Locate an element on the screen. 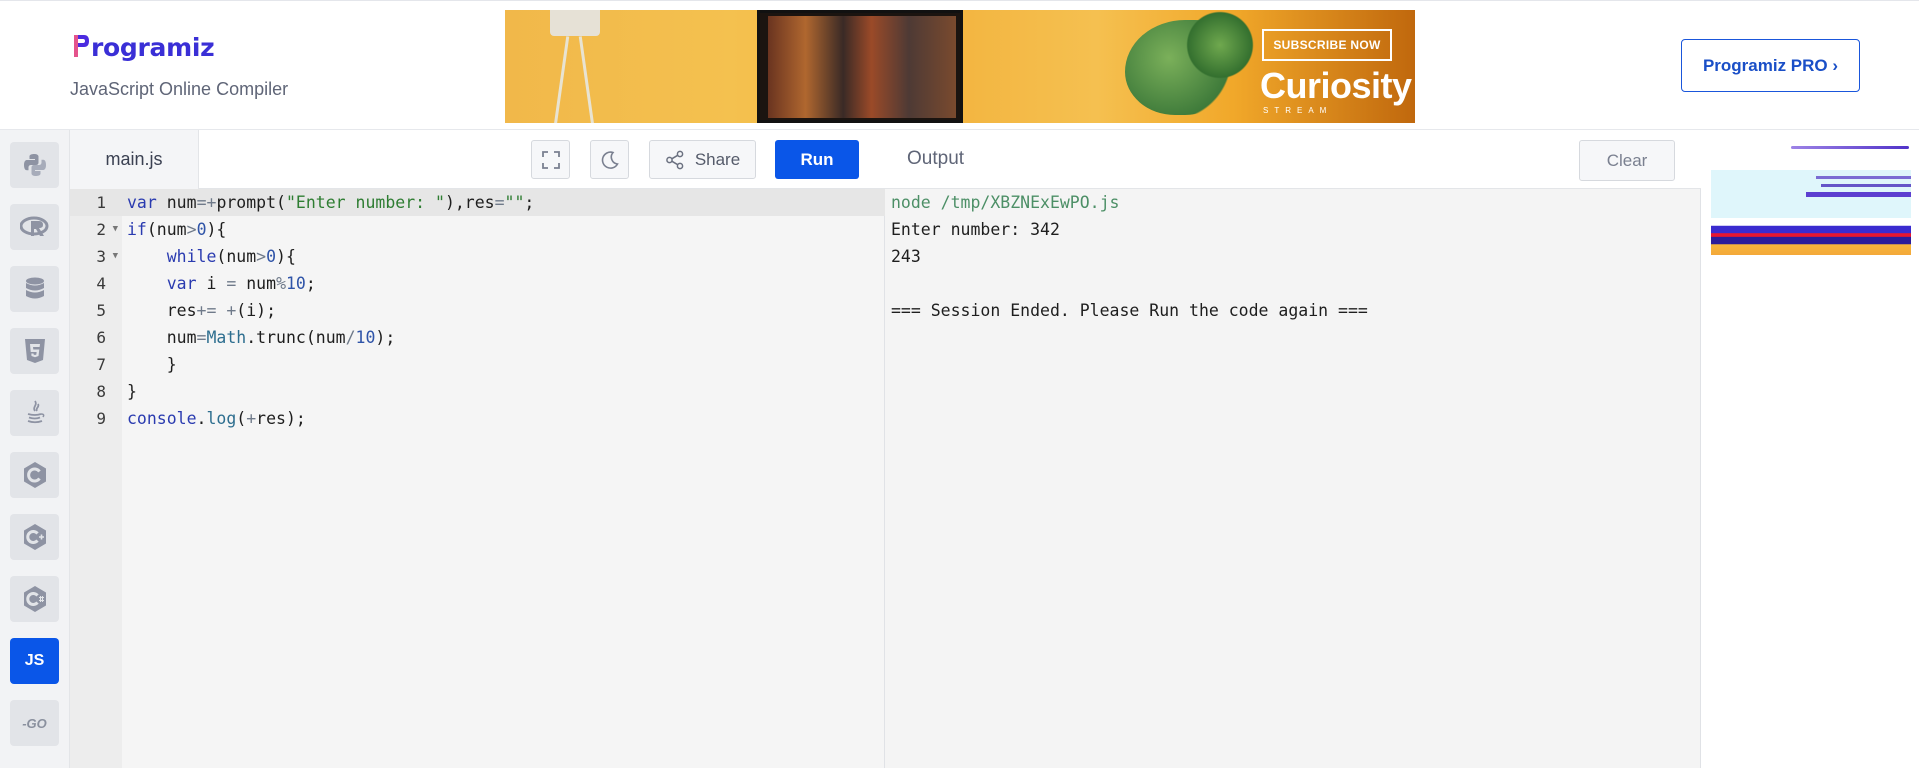 The height and width of the screenshot is (768, 1919). programiz-logo: rogramiz is located at coordinates (143, 47).